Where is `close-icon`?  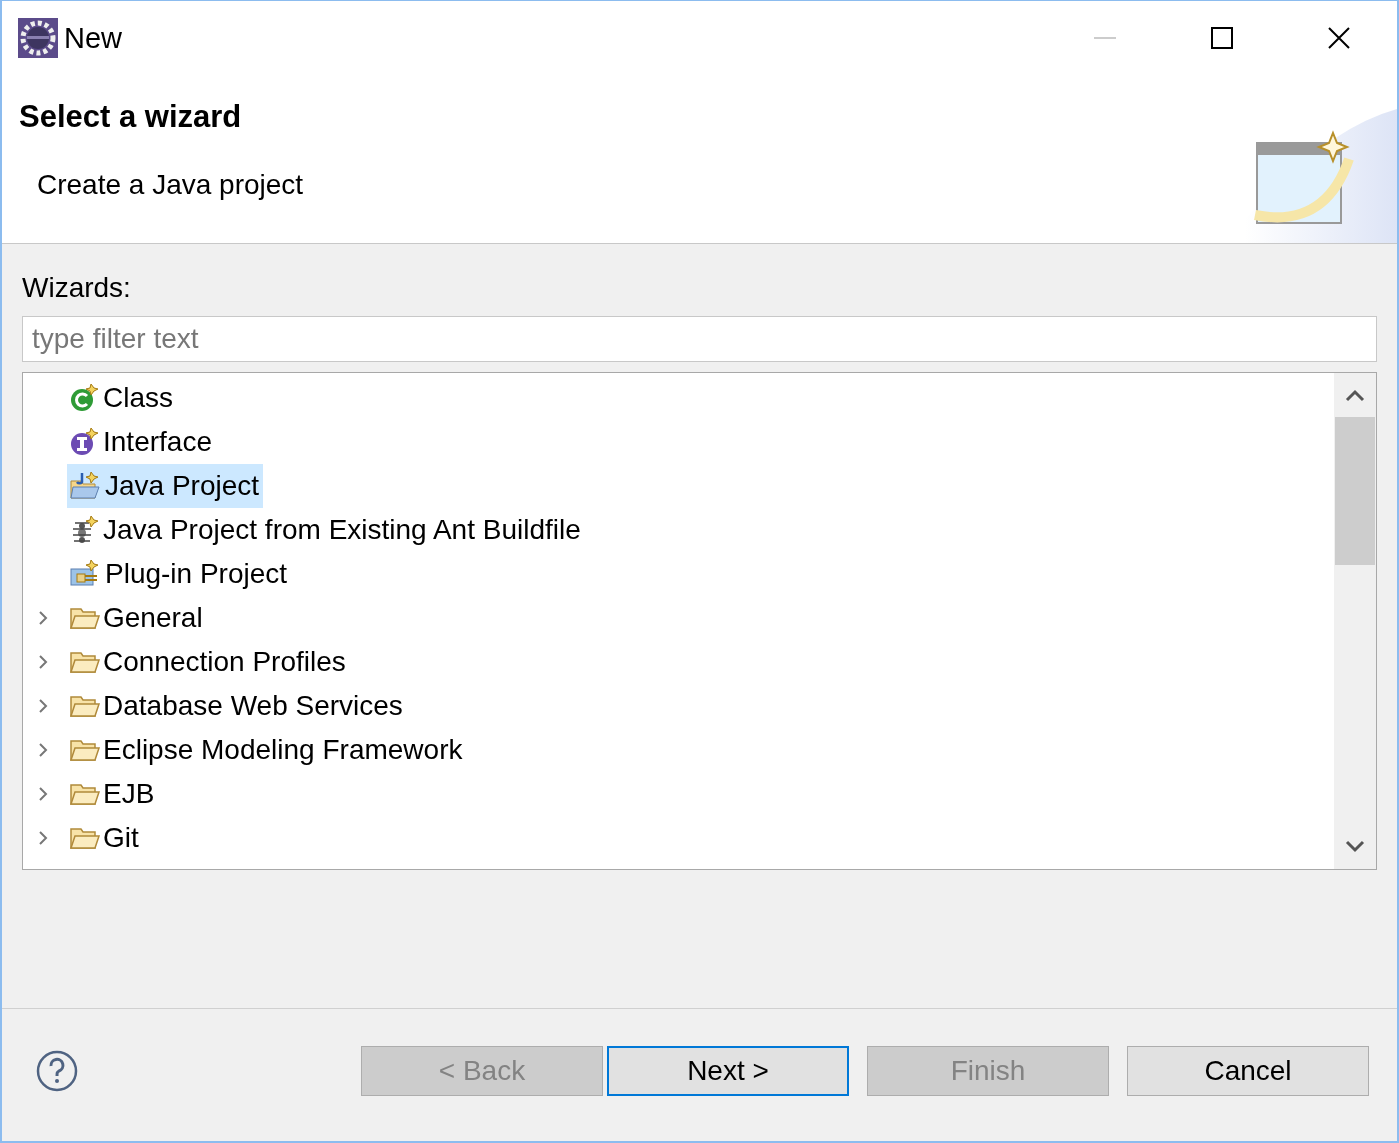
close-icon is located at coordinates (1338, 38).